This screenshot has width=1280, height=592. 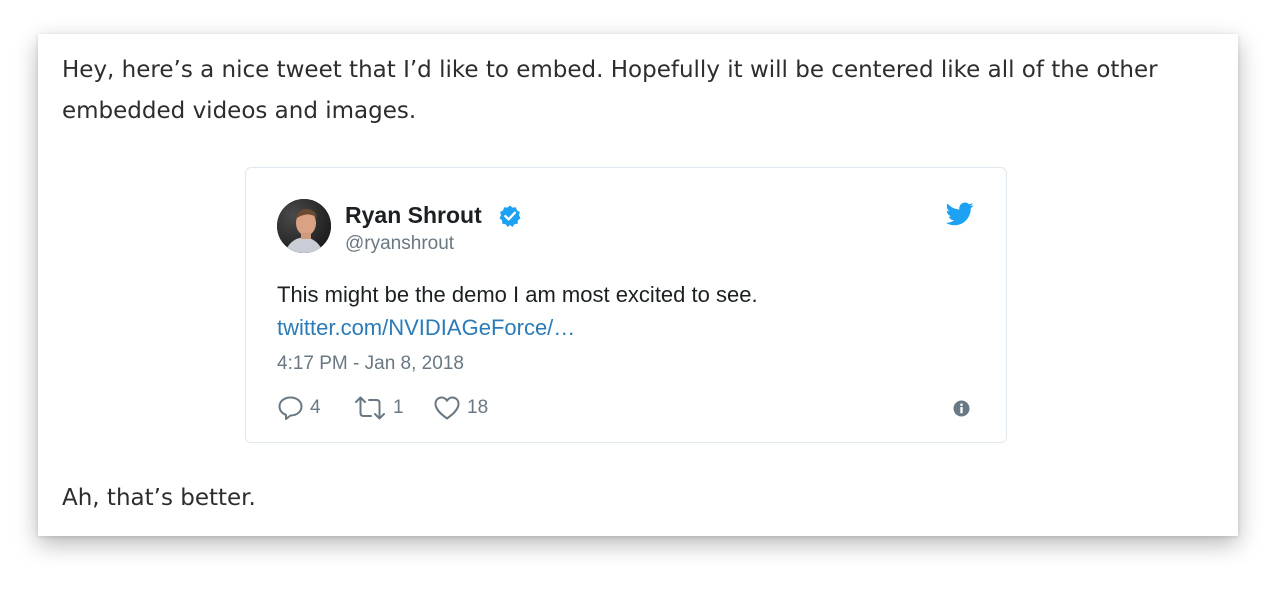 I want to click on retweet-count: 1, so click(x=398, y=407).